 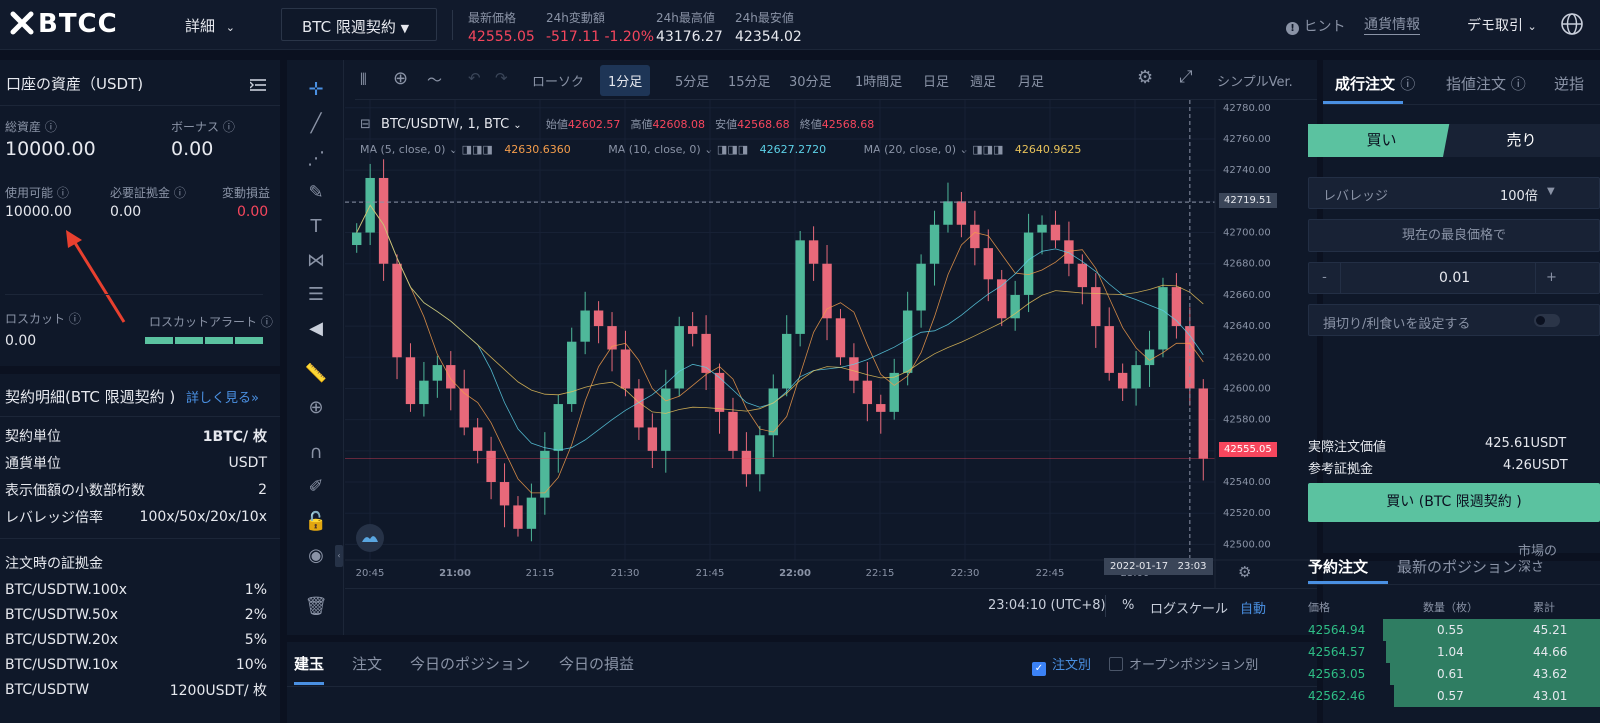 What do you see at coordinates (363, 80) in the screenshot?
I see `candles-icon: ⫴` at bounding box center [363, 80].